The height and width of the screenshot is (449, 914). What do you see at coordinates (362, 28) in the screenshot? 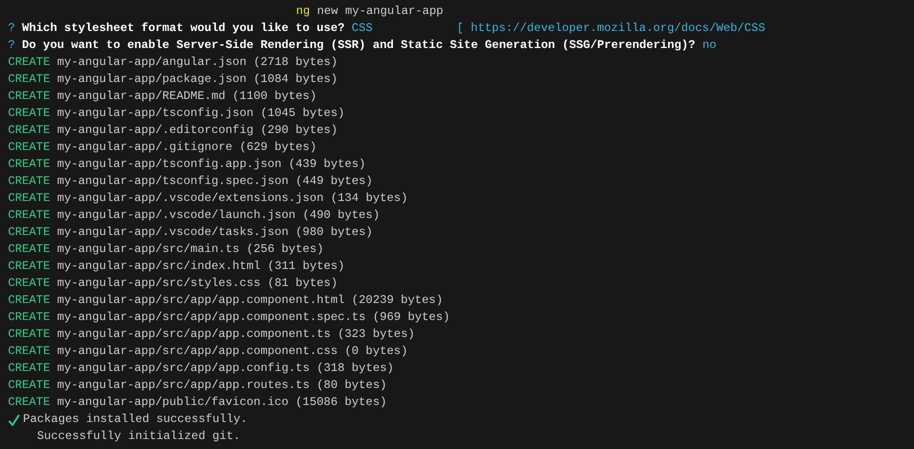
I see `prompt-answer: CSS` at bounding box center [362, 28].